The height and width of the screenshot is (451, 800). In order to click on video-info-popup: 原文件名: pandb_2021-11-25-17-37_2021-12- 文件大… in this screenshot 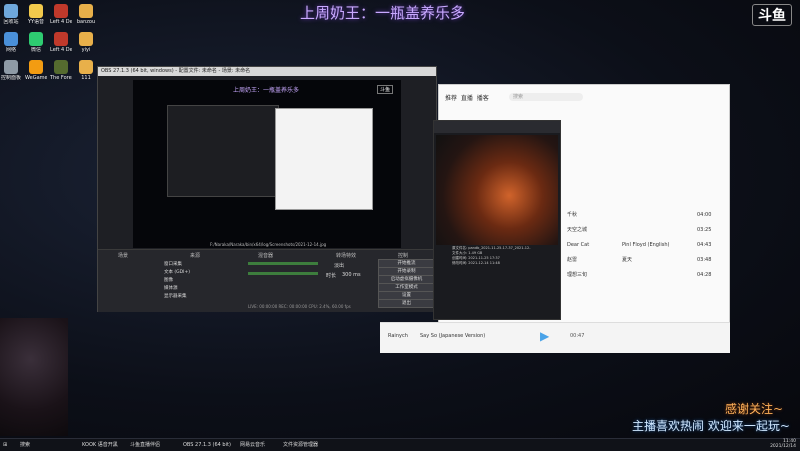, I will do `click(497, 220)`.